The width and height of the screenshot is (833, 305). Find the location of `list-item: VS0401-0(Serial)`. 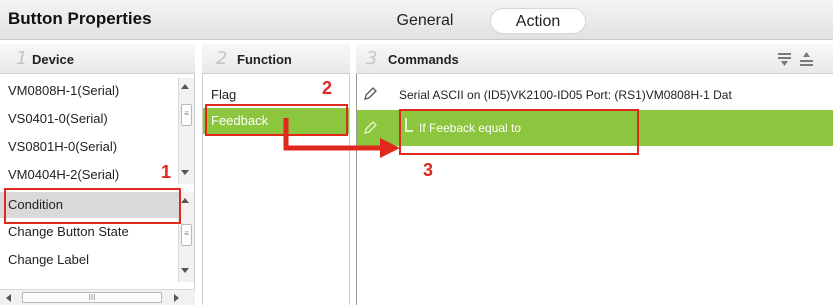

list-item: VS0401-0(Serial) is located at coordinates (54, 119).